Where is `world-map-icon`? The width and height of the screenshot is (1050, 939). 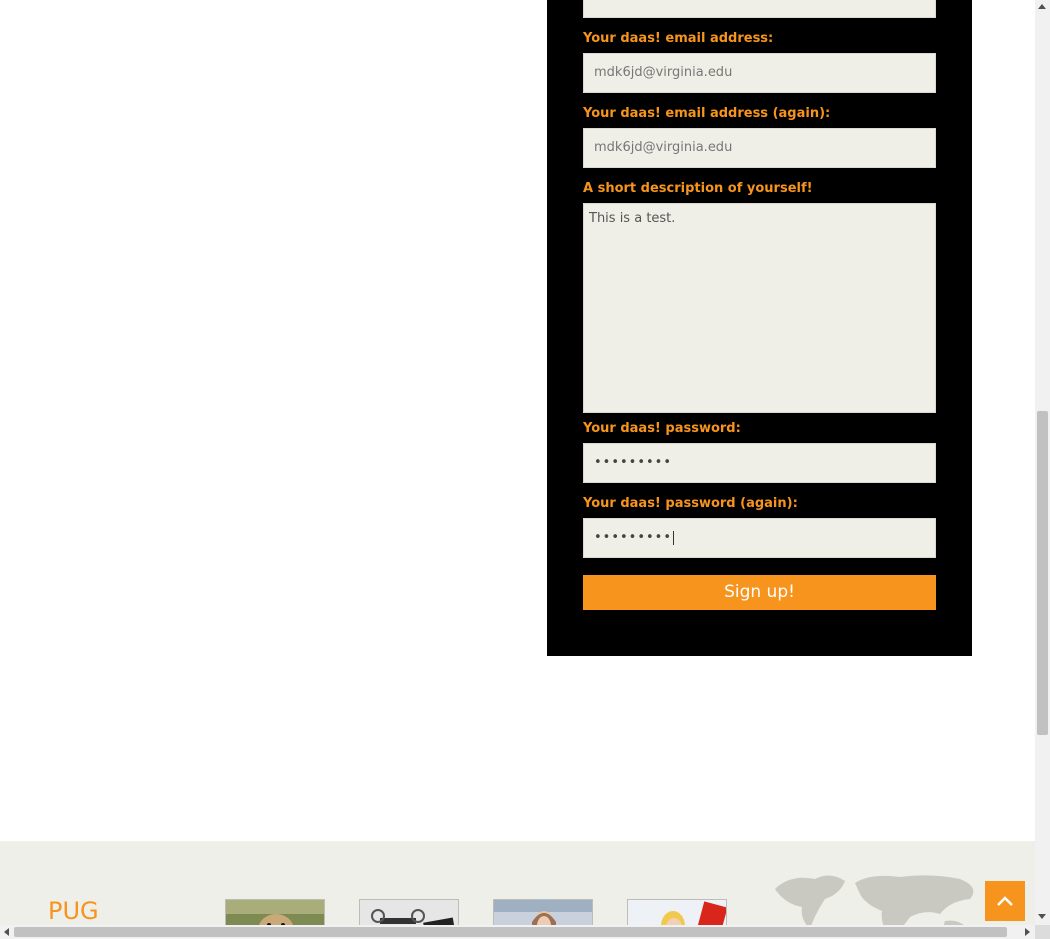 world-map-icon is located at coordinates (874, 900).